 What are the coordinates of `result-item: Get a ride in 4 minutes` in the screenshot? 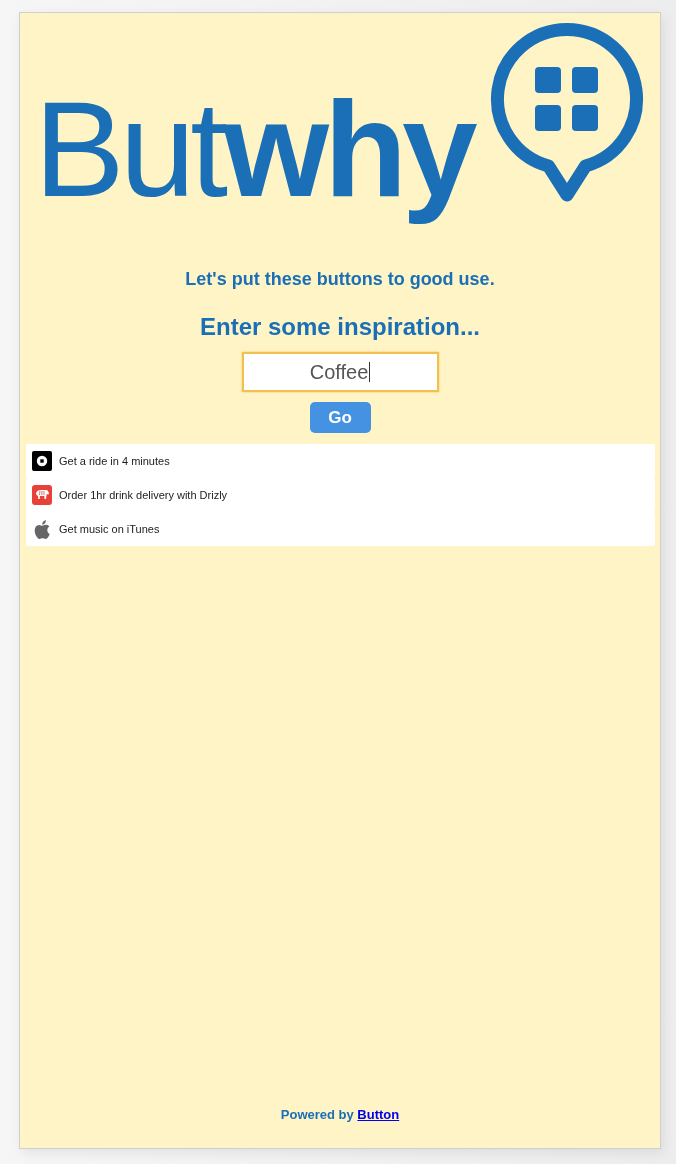 It's located at (340, 461).